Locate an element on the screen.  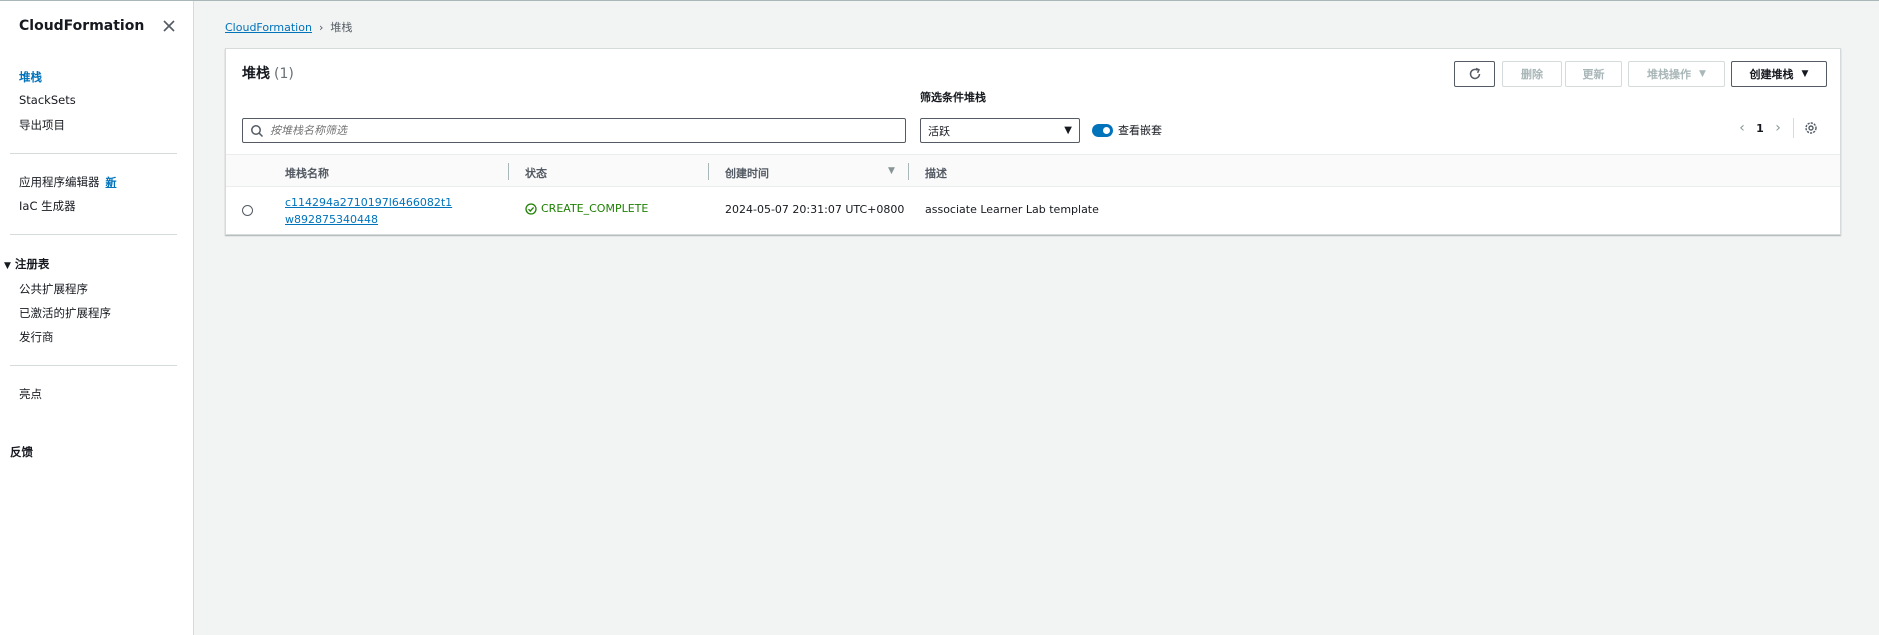
search-icon is located at coordinates (257, 130).